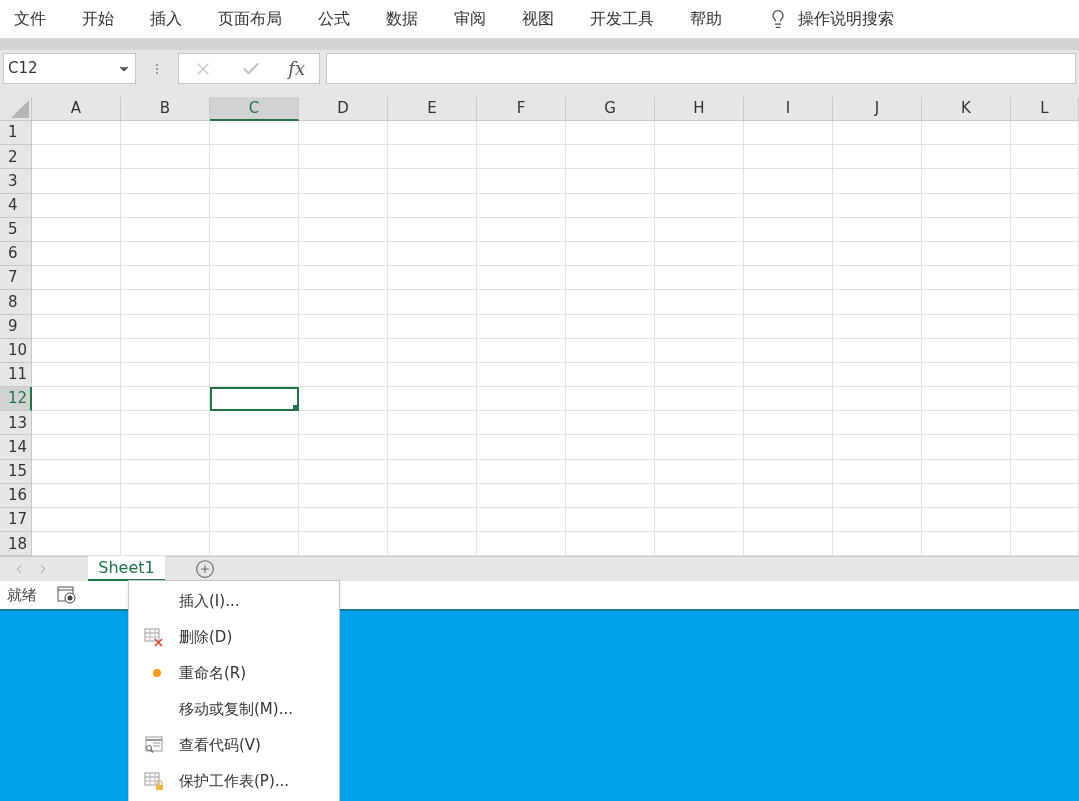 The width and height of the screenshot is (1079, 801). I want to click on ribbon-tab: 审阅, so click(470, 19).